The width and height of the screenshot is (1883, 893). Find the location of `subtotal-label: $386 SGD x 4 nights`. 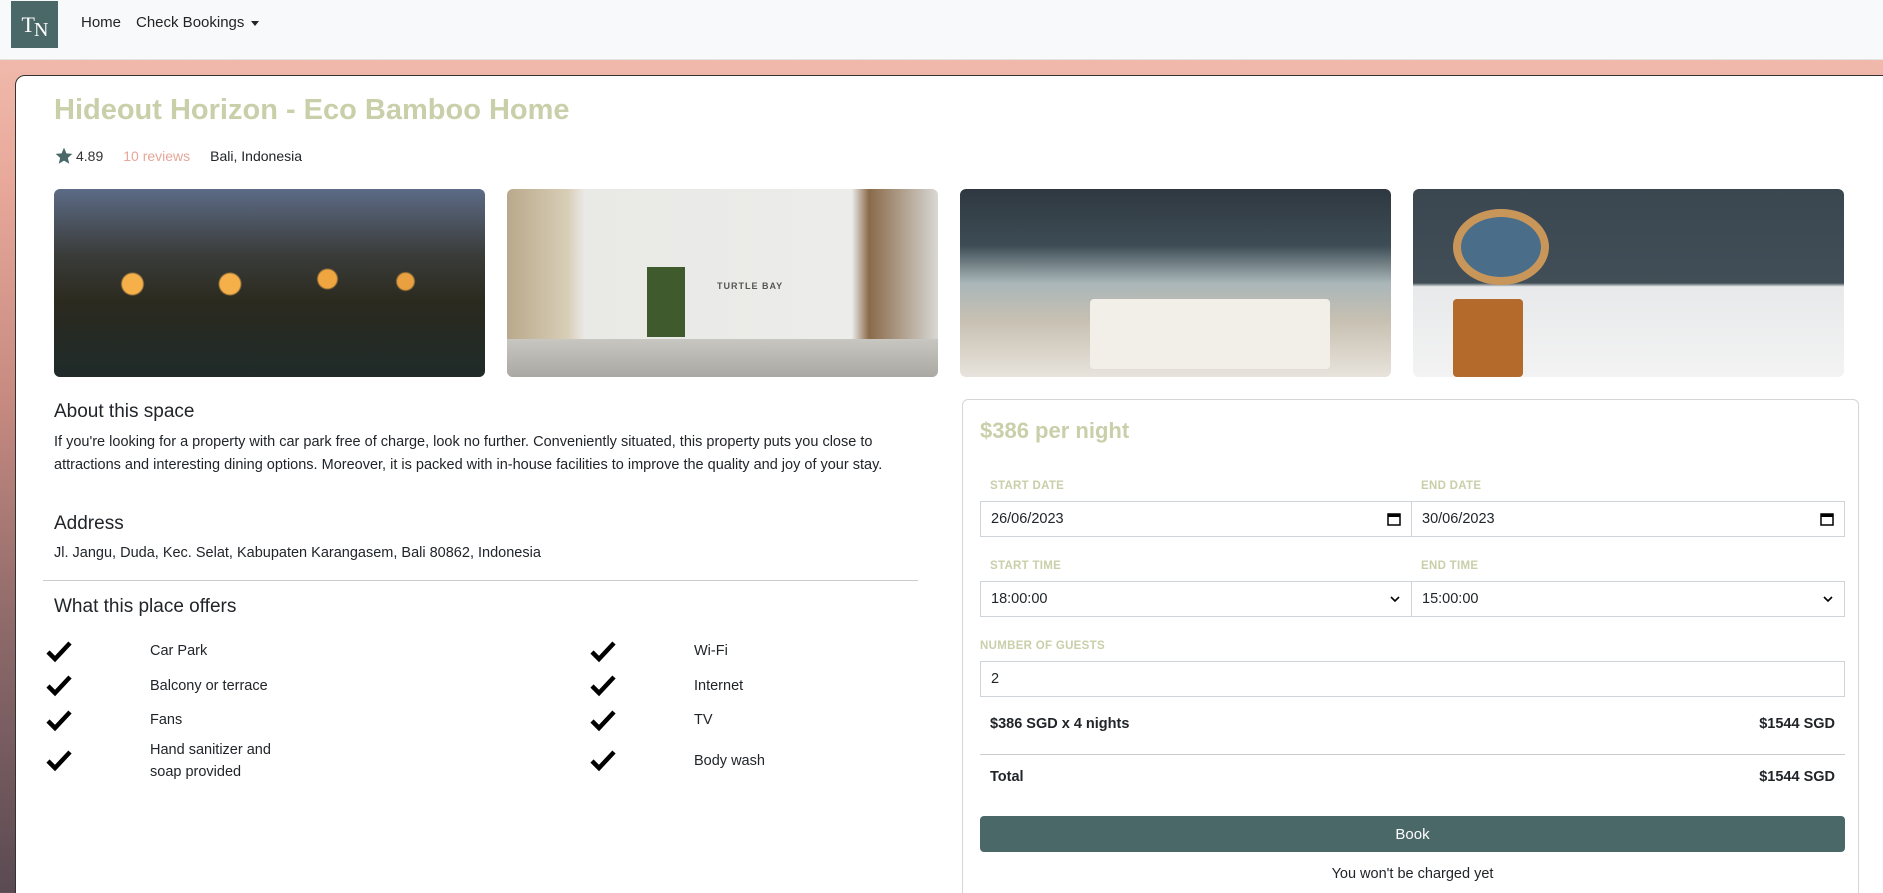

subtotal-label: $386 SGD x 4 nights is located at coordinates (1060, 724).